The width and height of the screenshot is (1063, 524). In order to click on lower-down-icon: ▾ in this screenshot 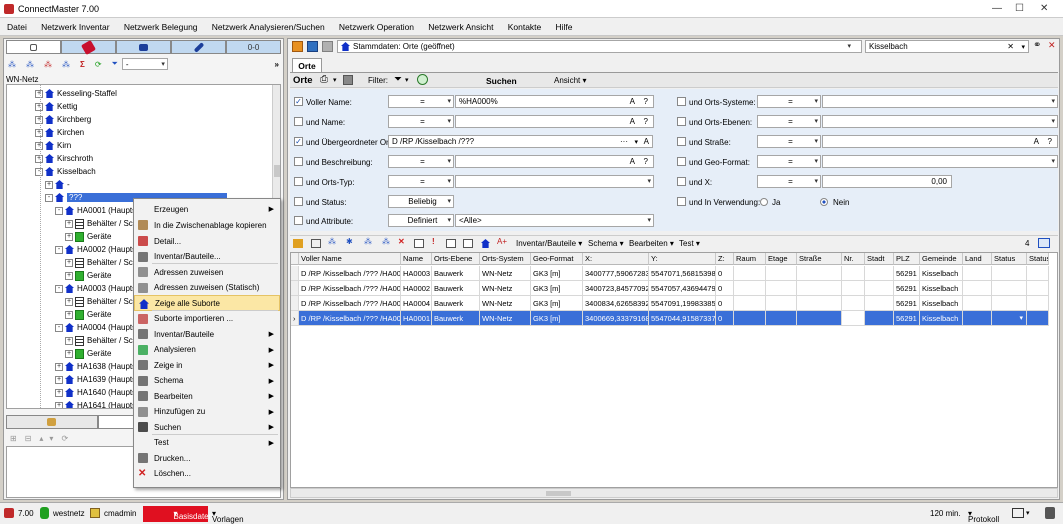, I will do `click(51, 438)`.